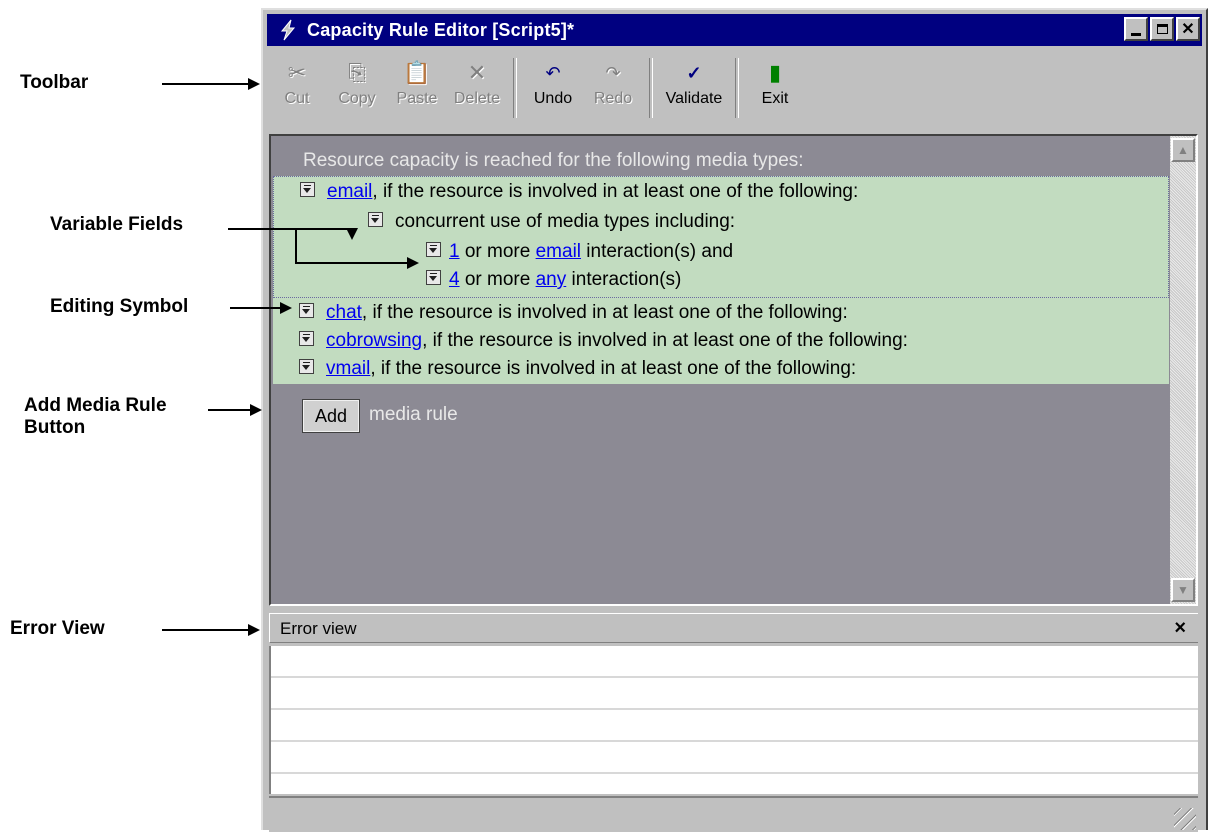  I want to click on spellcheck-icon: ✓, so click(694, 72).